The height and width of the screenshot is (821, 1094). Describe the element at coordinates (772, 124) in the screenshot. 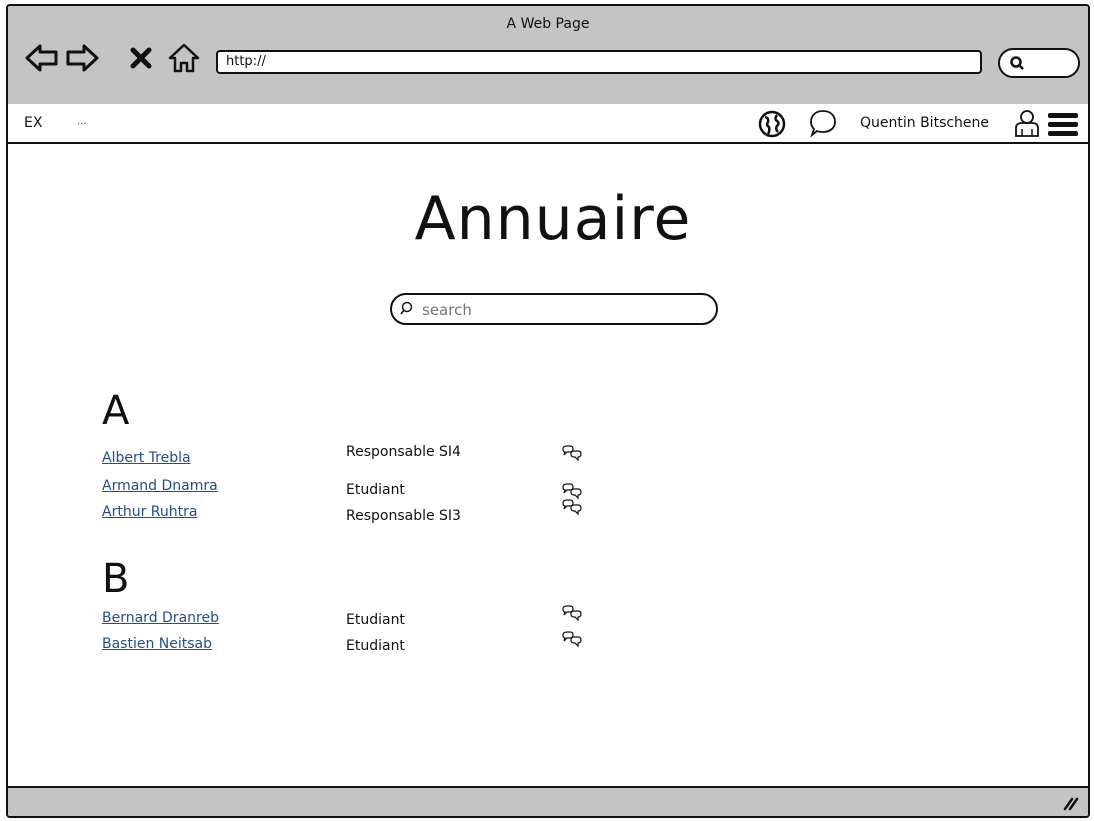

I see `globe-icon` at that location.